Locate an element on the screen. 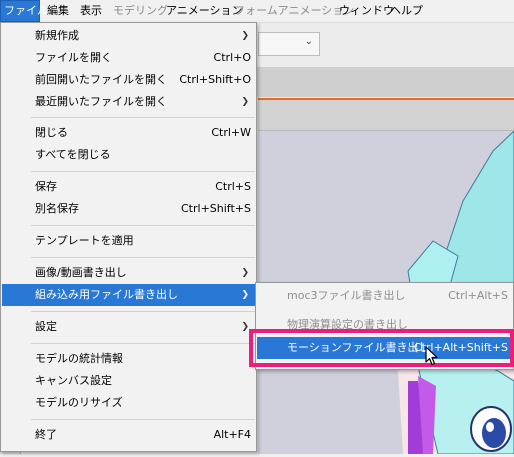 This screenshot has width=514, height=457. annotation-highlight-box is located at coordinates (381, 348).